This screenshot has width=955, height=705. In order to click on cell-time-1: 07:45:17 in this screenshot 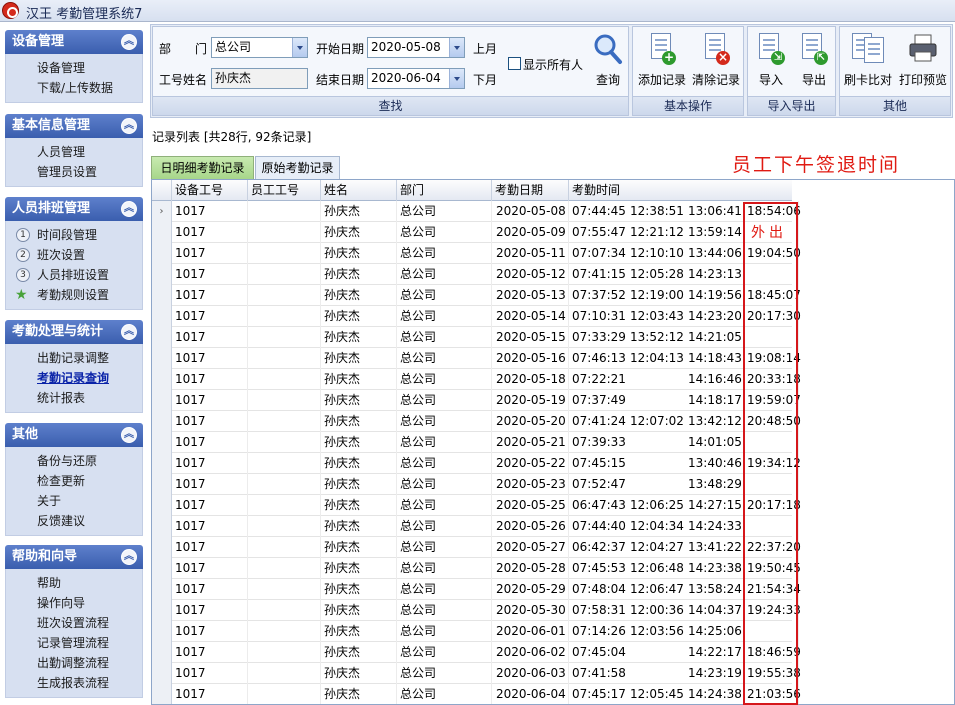, I will do `click(598, 694)`.